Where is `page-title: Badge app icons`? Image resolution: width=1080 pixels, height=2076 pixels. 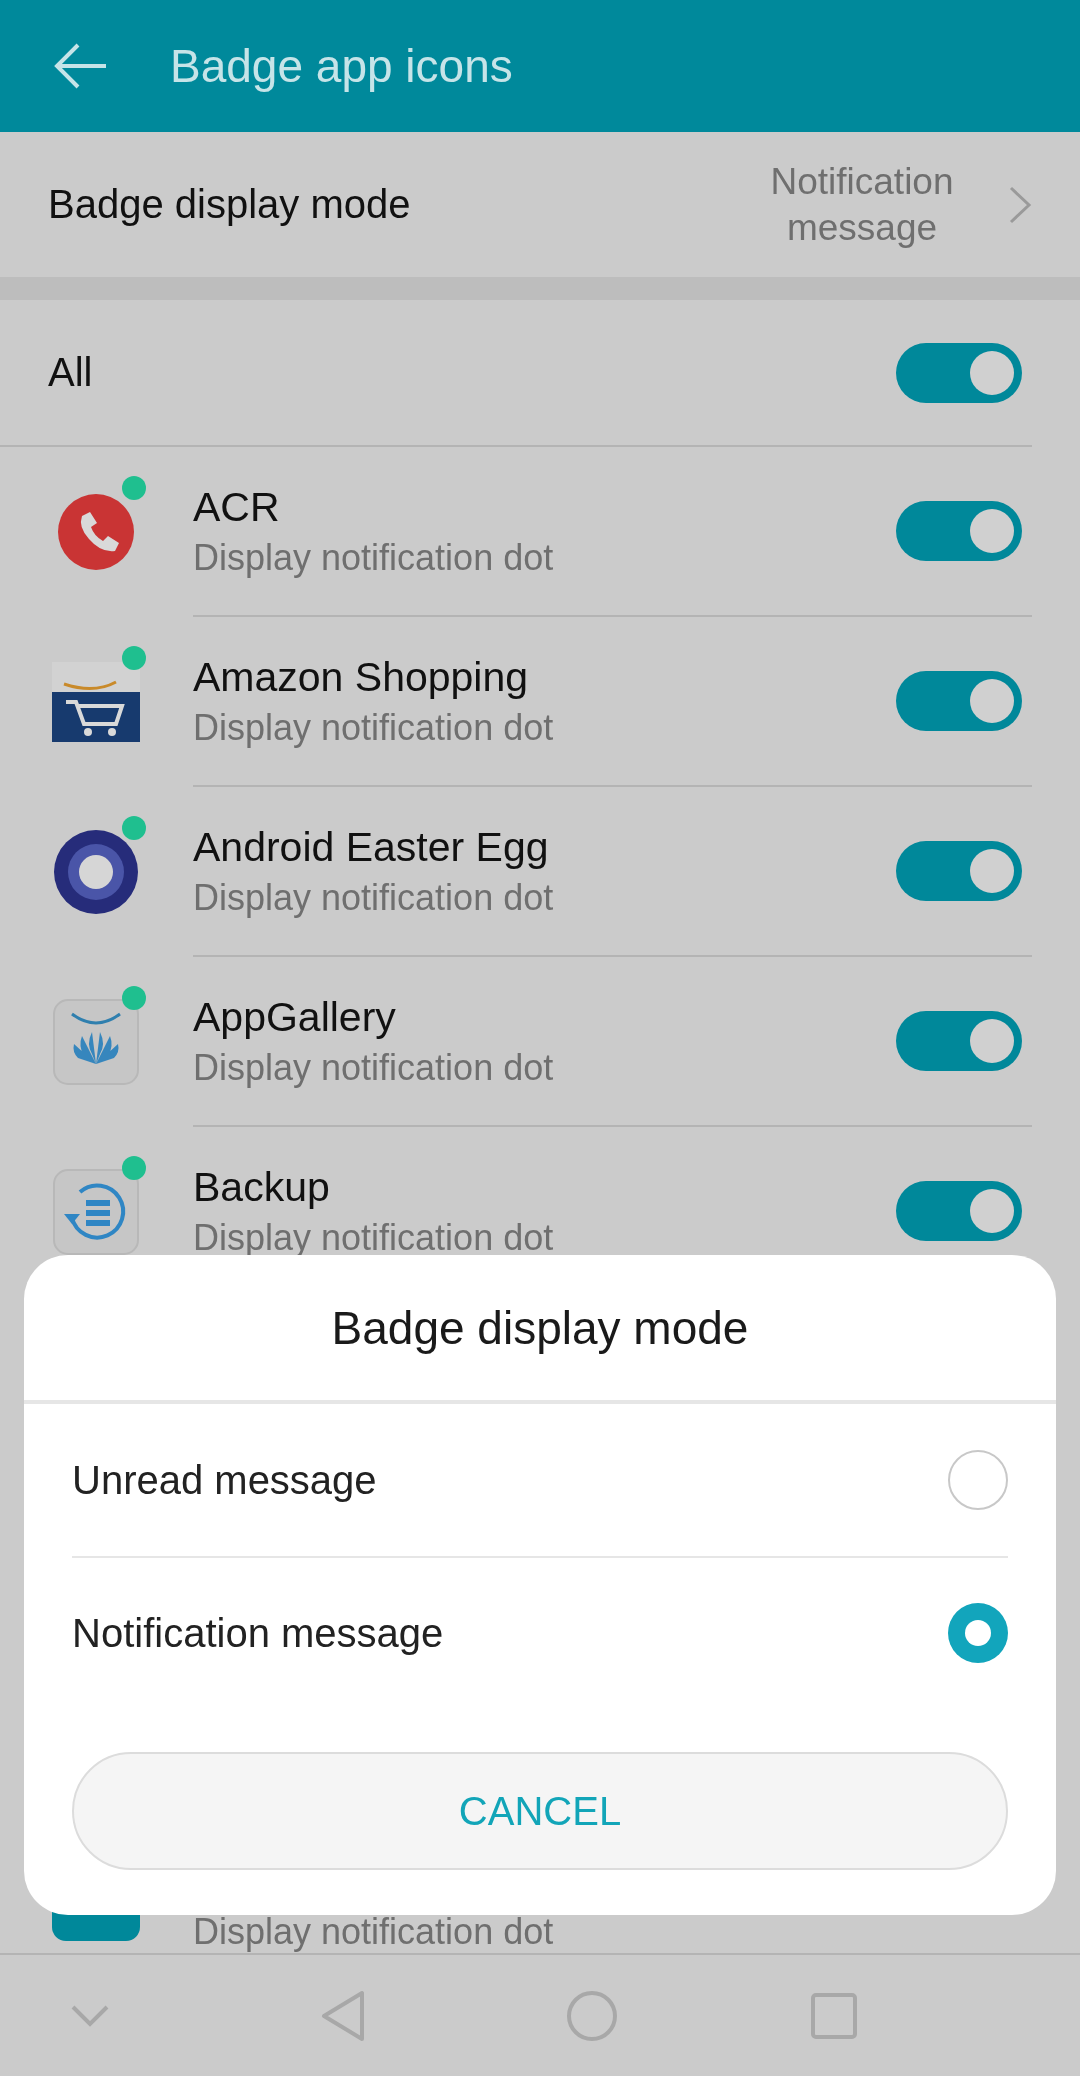 page-title: Badge app icons is located at coordinates (341, 66).